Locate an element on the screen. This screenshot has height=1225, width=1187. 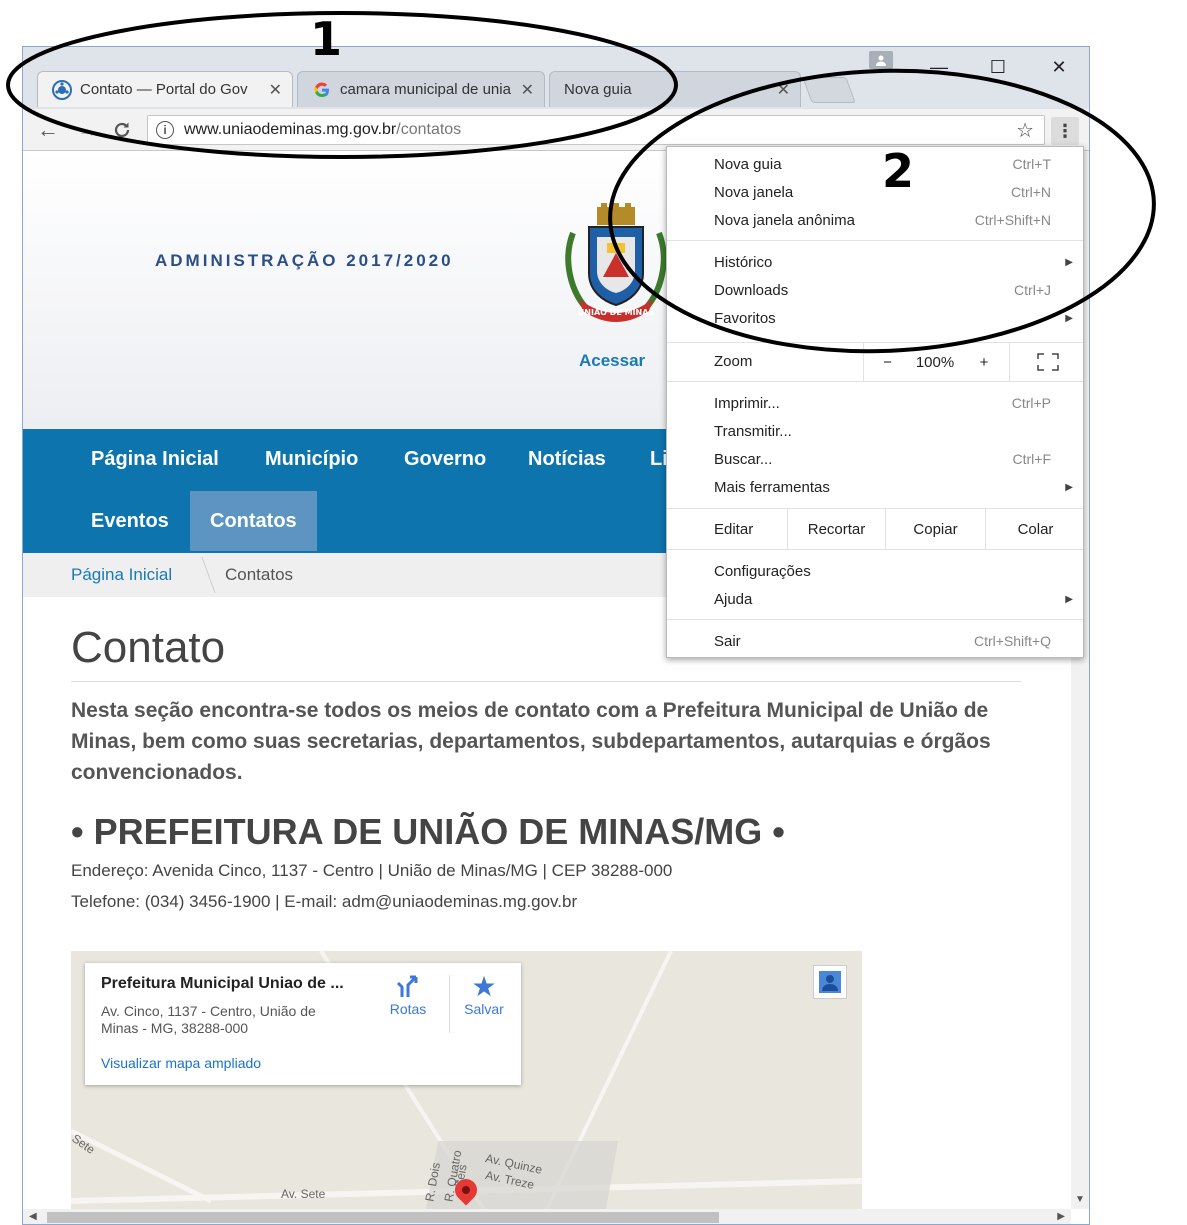
menu-label: Ajuda is located at coordinates (733, 599).